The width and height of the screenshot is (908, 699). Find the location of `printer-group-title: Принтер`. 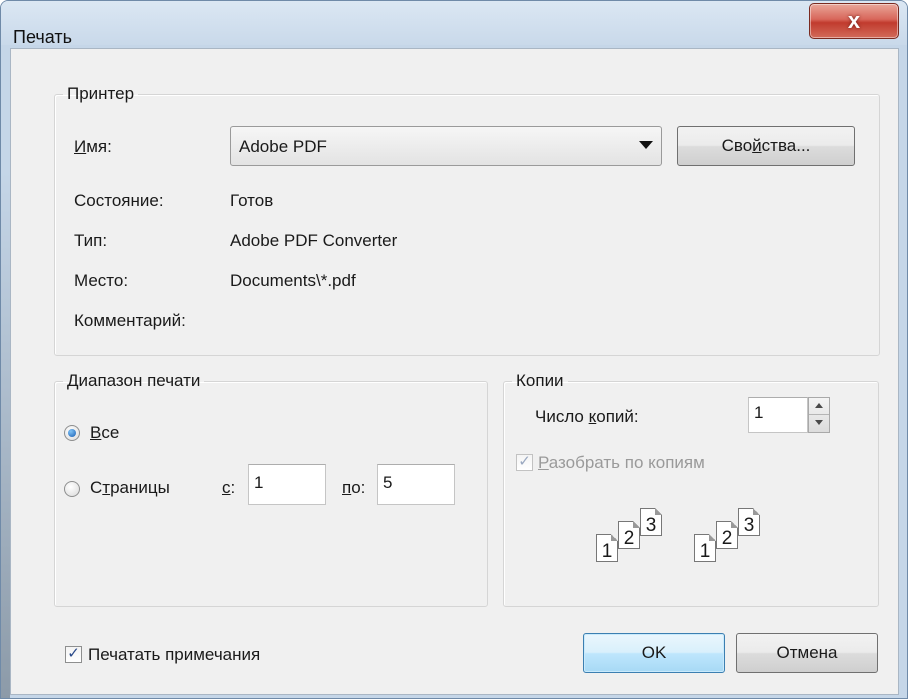

printer-group-title: Принтер is located at coordinates (101, 93).